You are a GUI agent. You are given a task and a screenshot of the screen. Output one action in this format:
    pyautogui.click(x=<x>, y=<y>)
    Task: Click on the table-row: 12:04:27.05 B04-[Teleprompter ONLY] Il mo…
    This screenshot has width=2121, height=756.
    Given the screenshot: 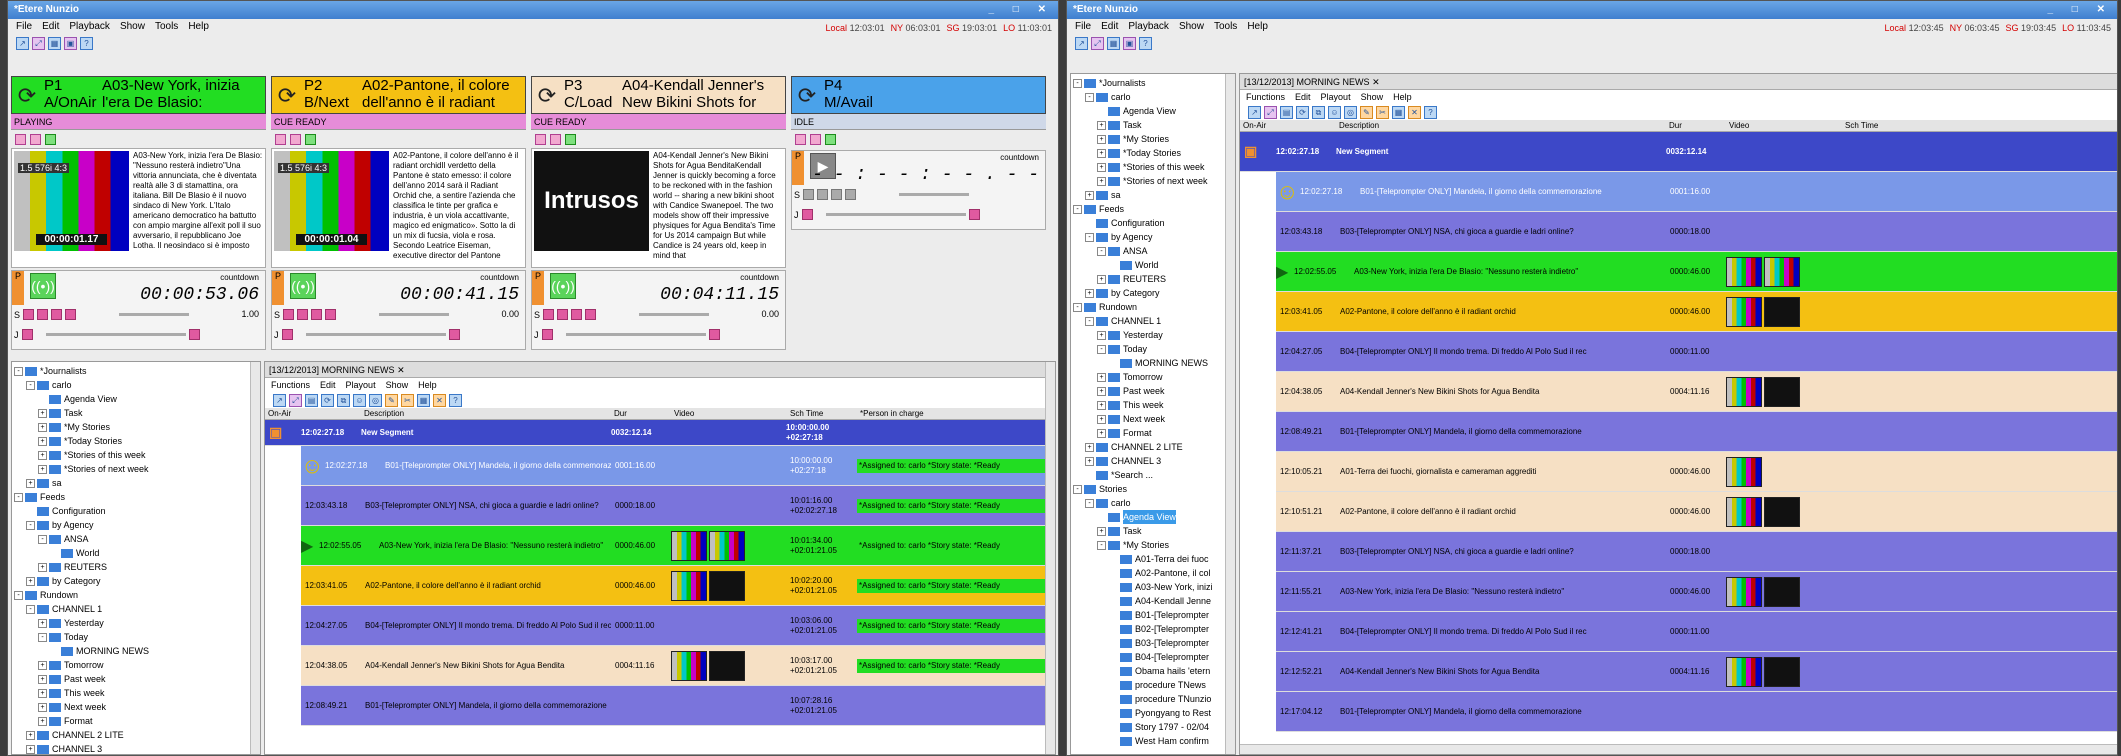 What is the action you would take?
    pyautogui.click(x=678, y=626)
    